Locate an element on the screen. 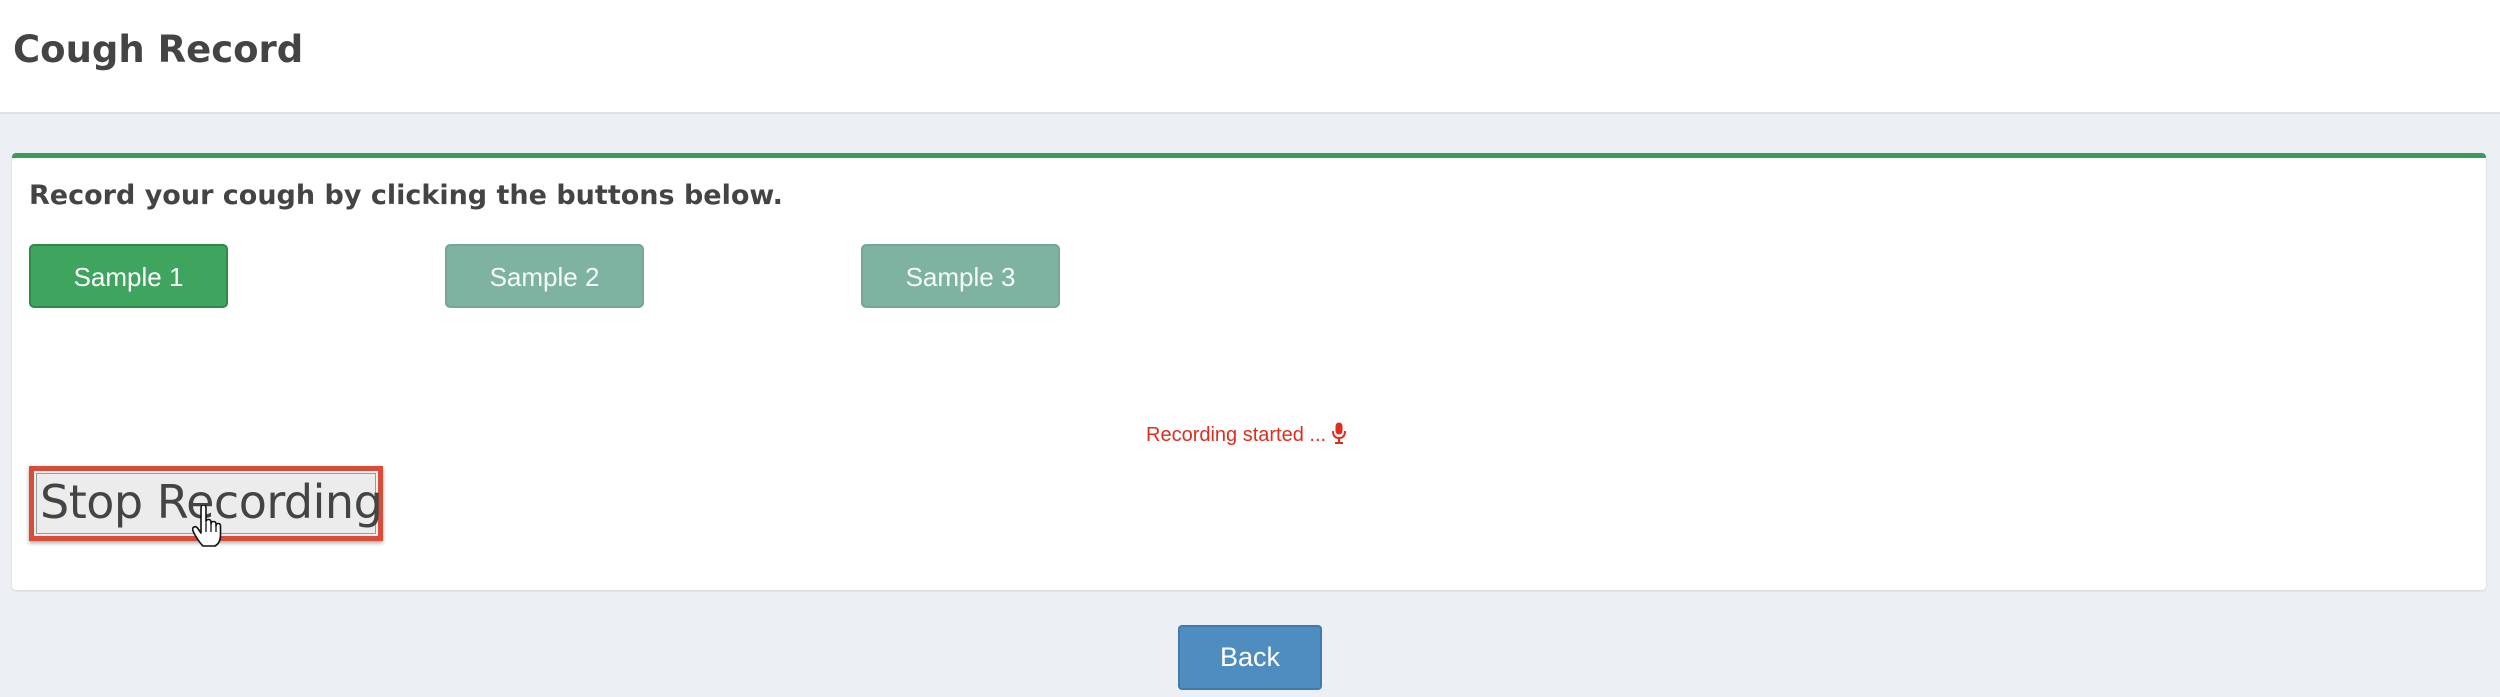 Image resolution: width=2500 pixels, height=697 pixels. back-button: Back is located at coordinates (1250, 657).